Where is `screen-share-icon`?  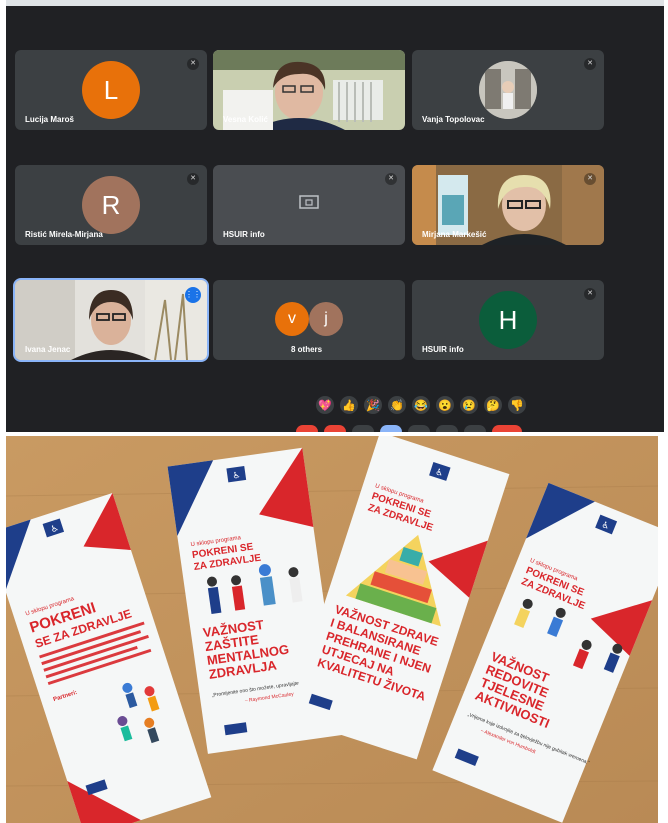
screen-share-icon is located at coordinates (309, 202).